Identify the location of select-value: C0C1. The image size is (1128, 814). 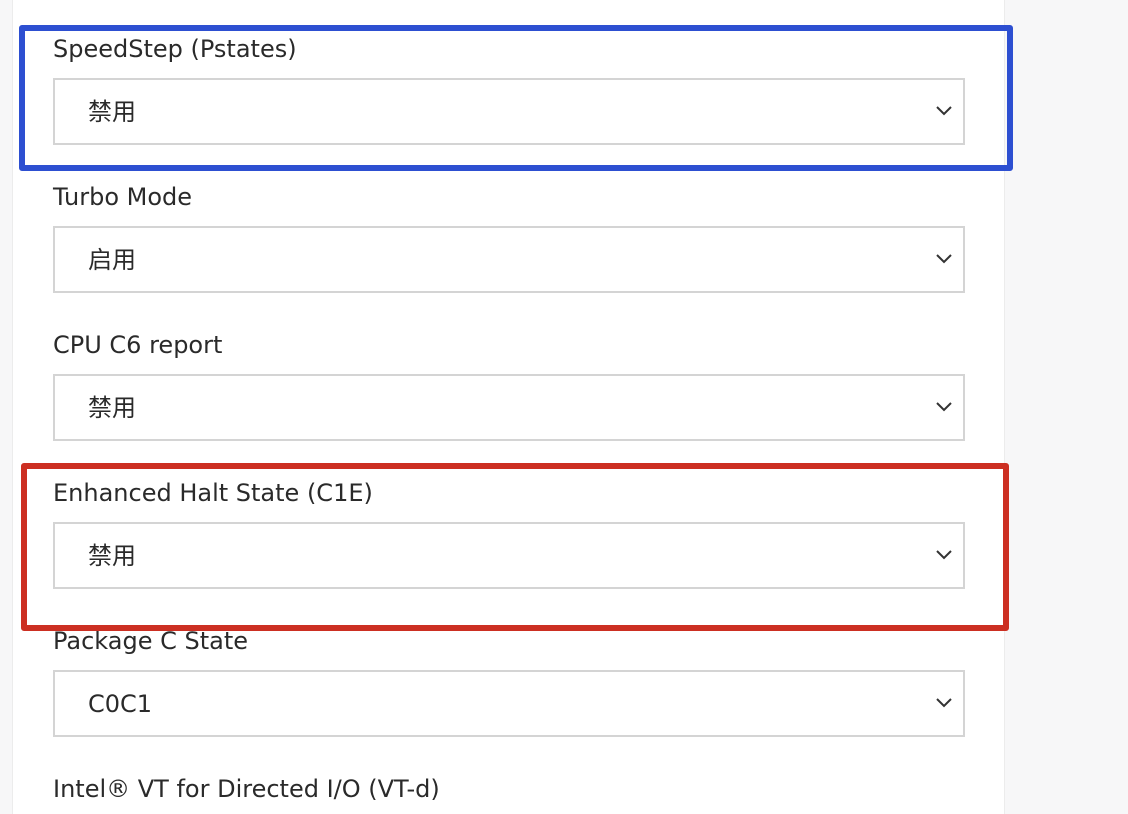
(120, 704).